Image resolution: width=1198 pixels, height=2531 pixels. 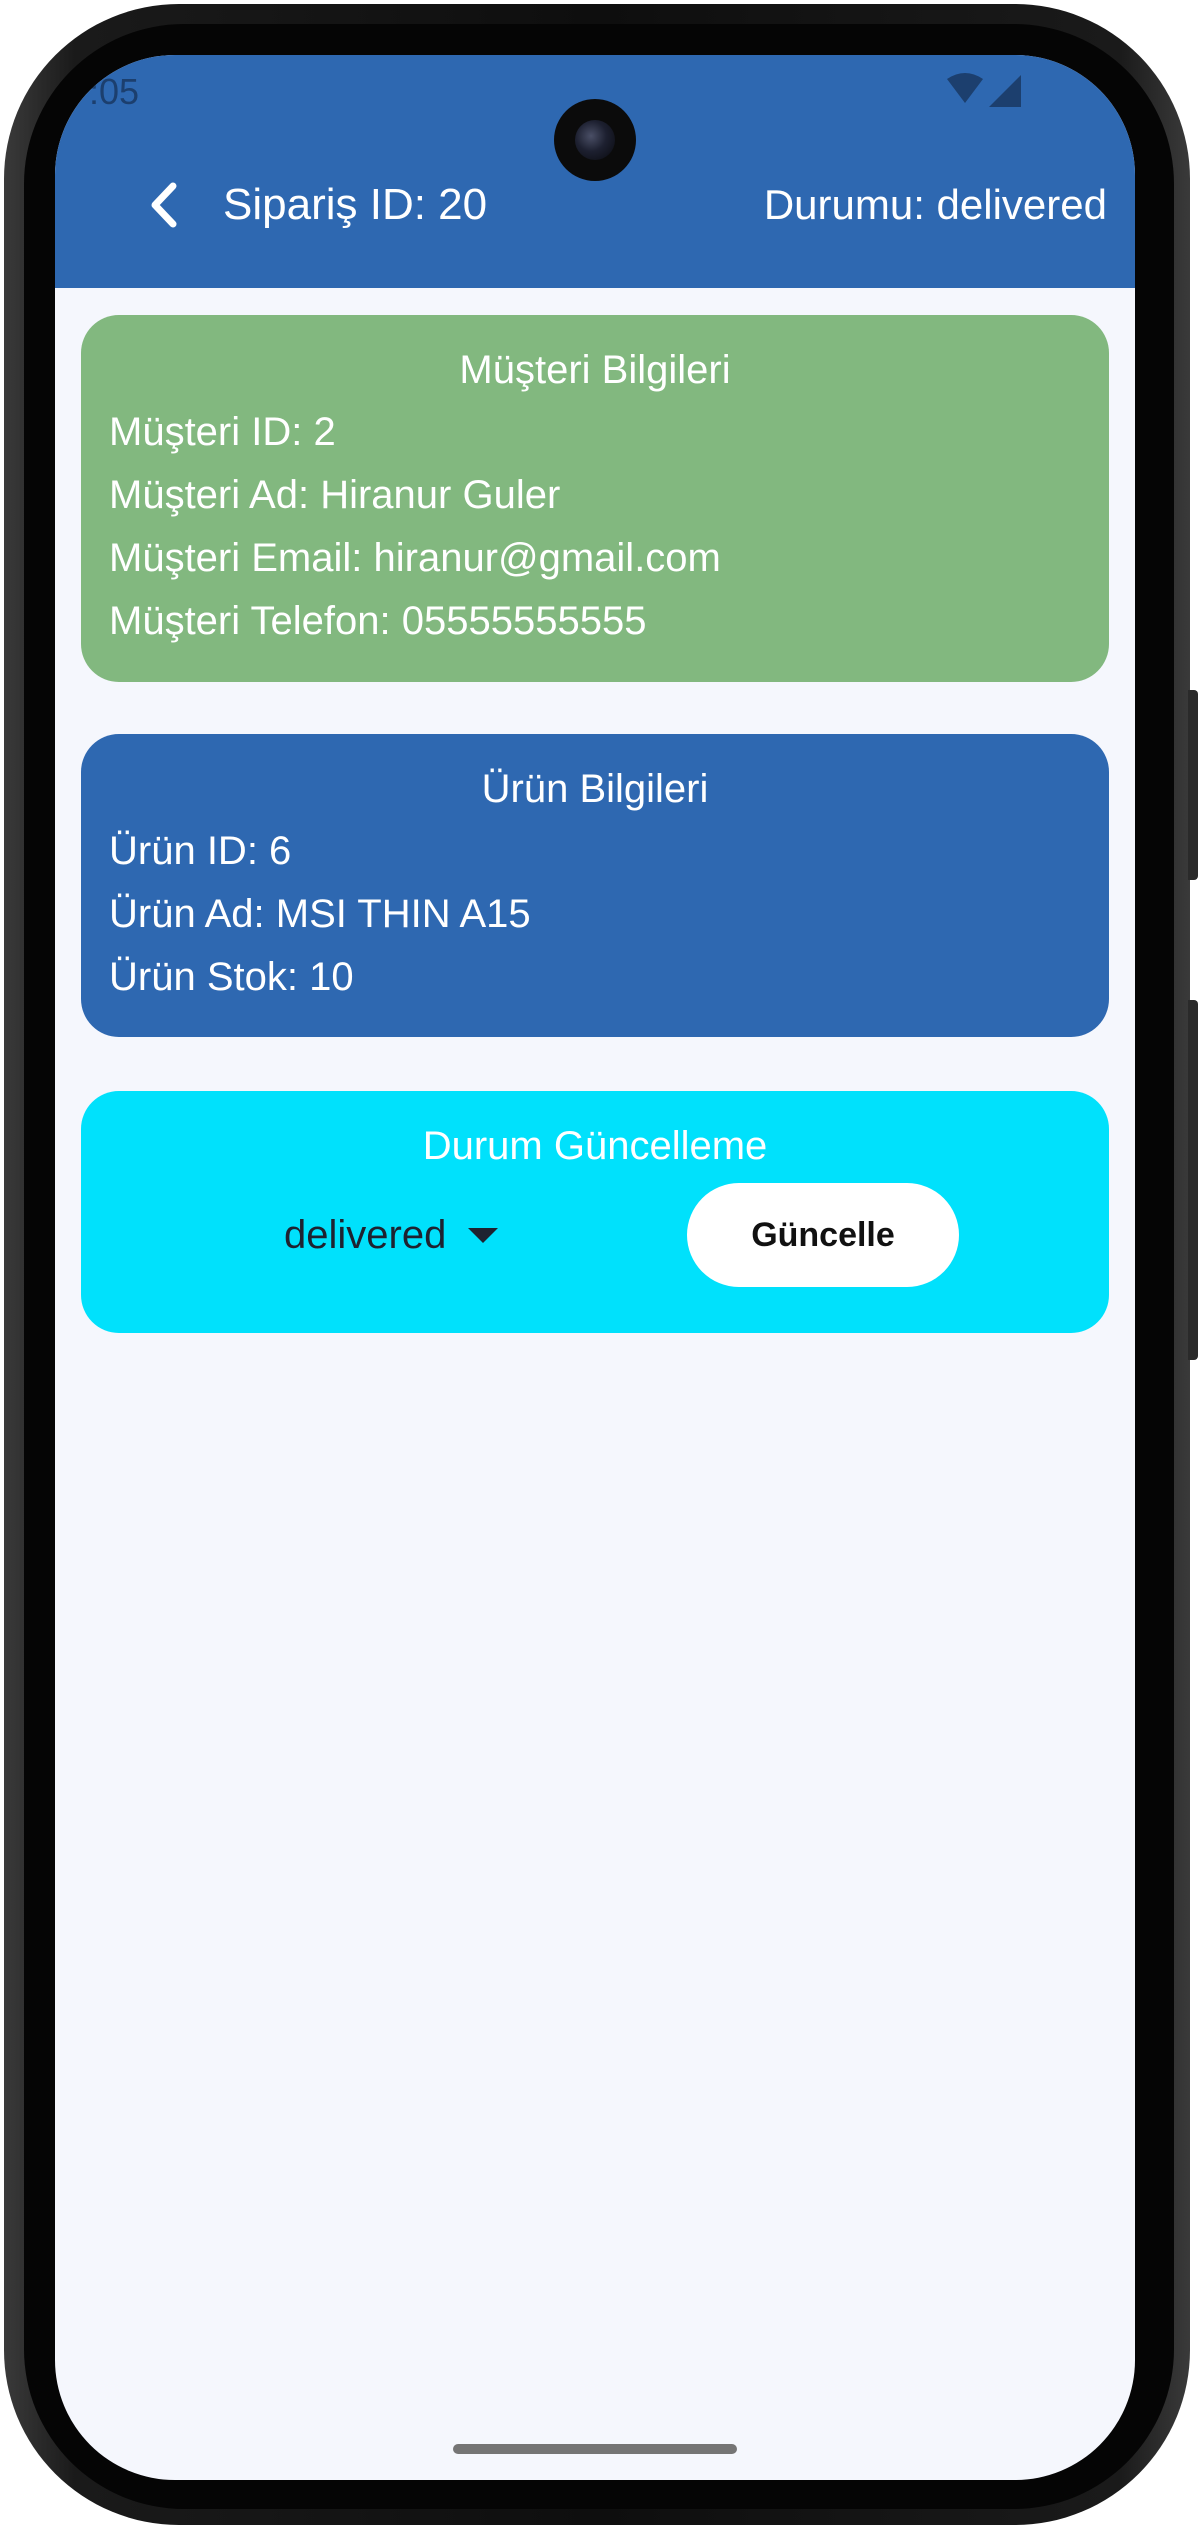 I want to click on product-name: Ürün Ad: MSI THIN A15, so click(x=320, y=914).